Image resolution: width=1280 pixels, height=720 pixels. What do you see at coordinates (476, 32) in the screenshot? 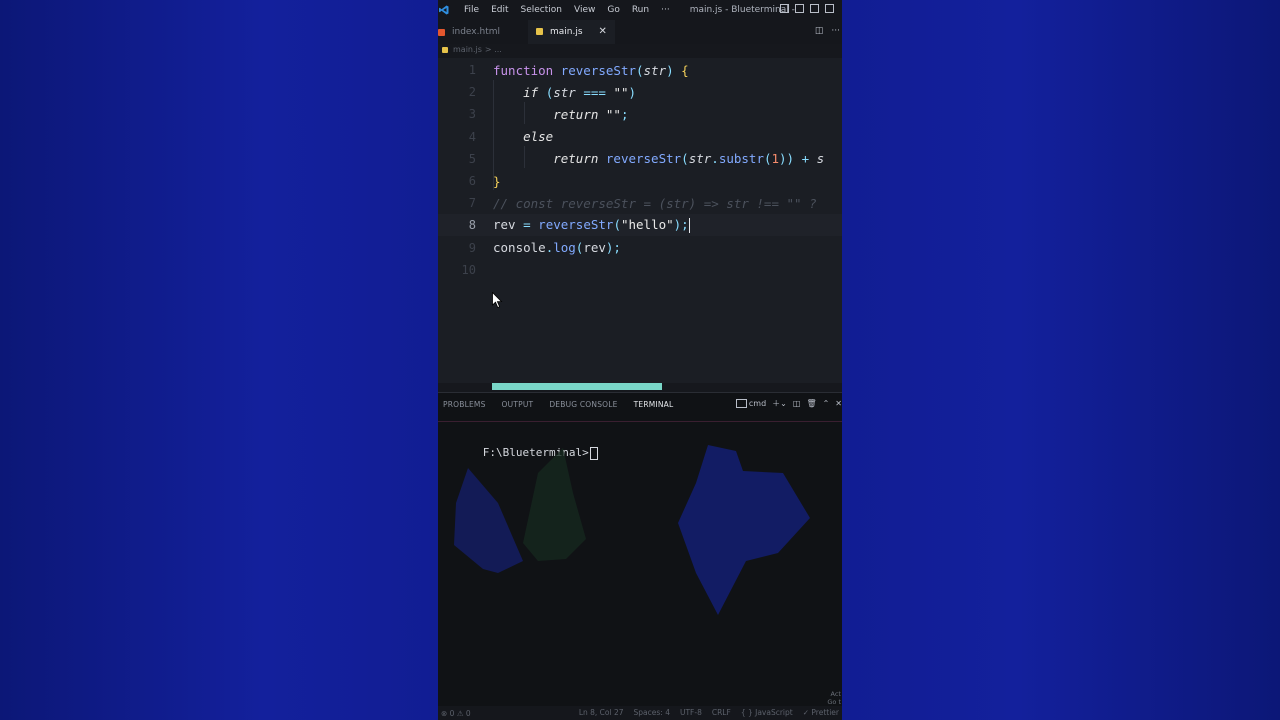
I see `tab-label: index.html` at bounding box center [476, 32].